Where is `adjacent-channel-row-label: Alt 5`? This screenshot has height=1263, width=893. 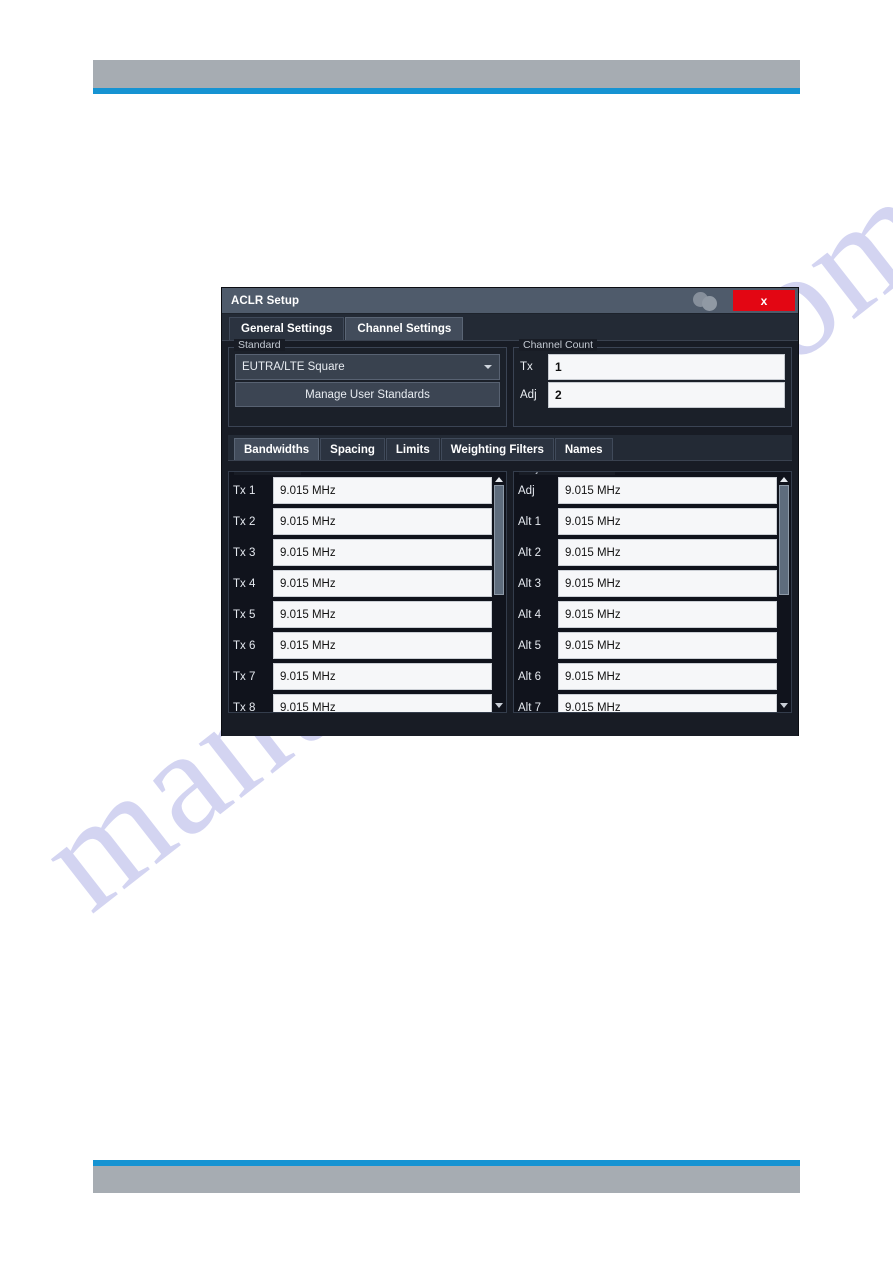
adjacent-channel-row-label: Alt 5 is located at coordinates (530, 645).